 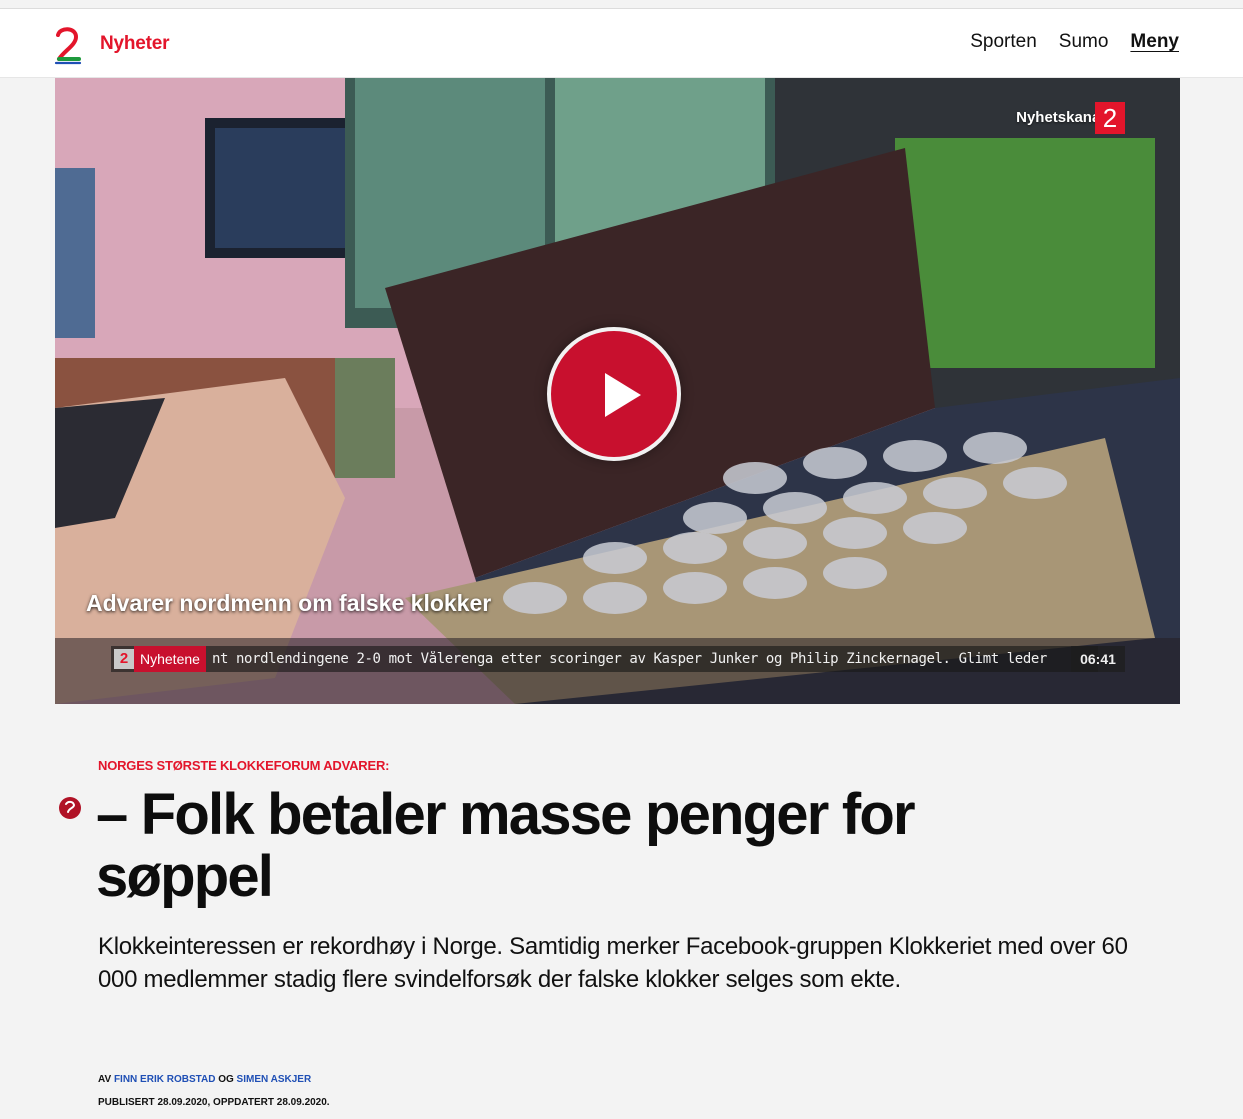 I want to click on article-kicker: NORGES STØRSTE KLOKKEFORUM ADVARER:, so click(x=244, y=765).